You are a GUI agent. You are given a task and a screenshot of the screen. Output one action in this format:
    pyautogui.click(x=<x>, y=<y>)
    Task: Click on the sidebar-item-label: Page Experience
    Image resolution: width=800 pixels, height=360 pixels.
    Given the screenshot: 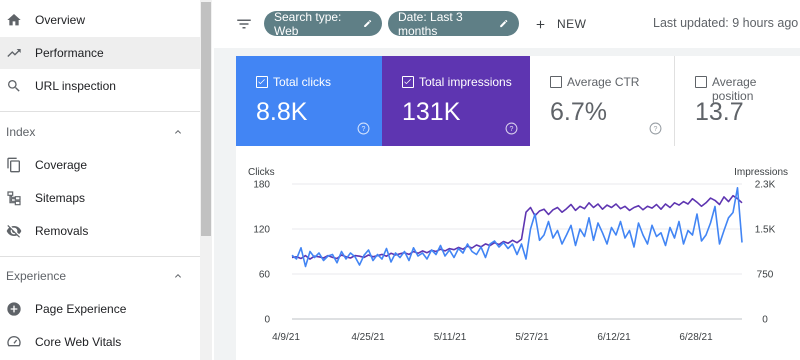 What is the action you would take?
    pyautogui.click(x=81, y=309)
    